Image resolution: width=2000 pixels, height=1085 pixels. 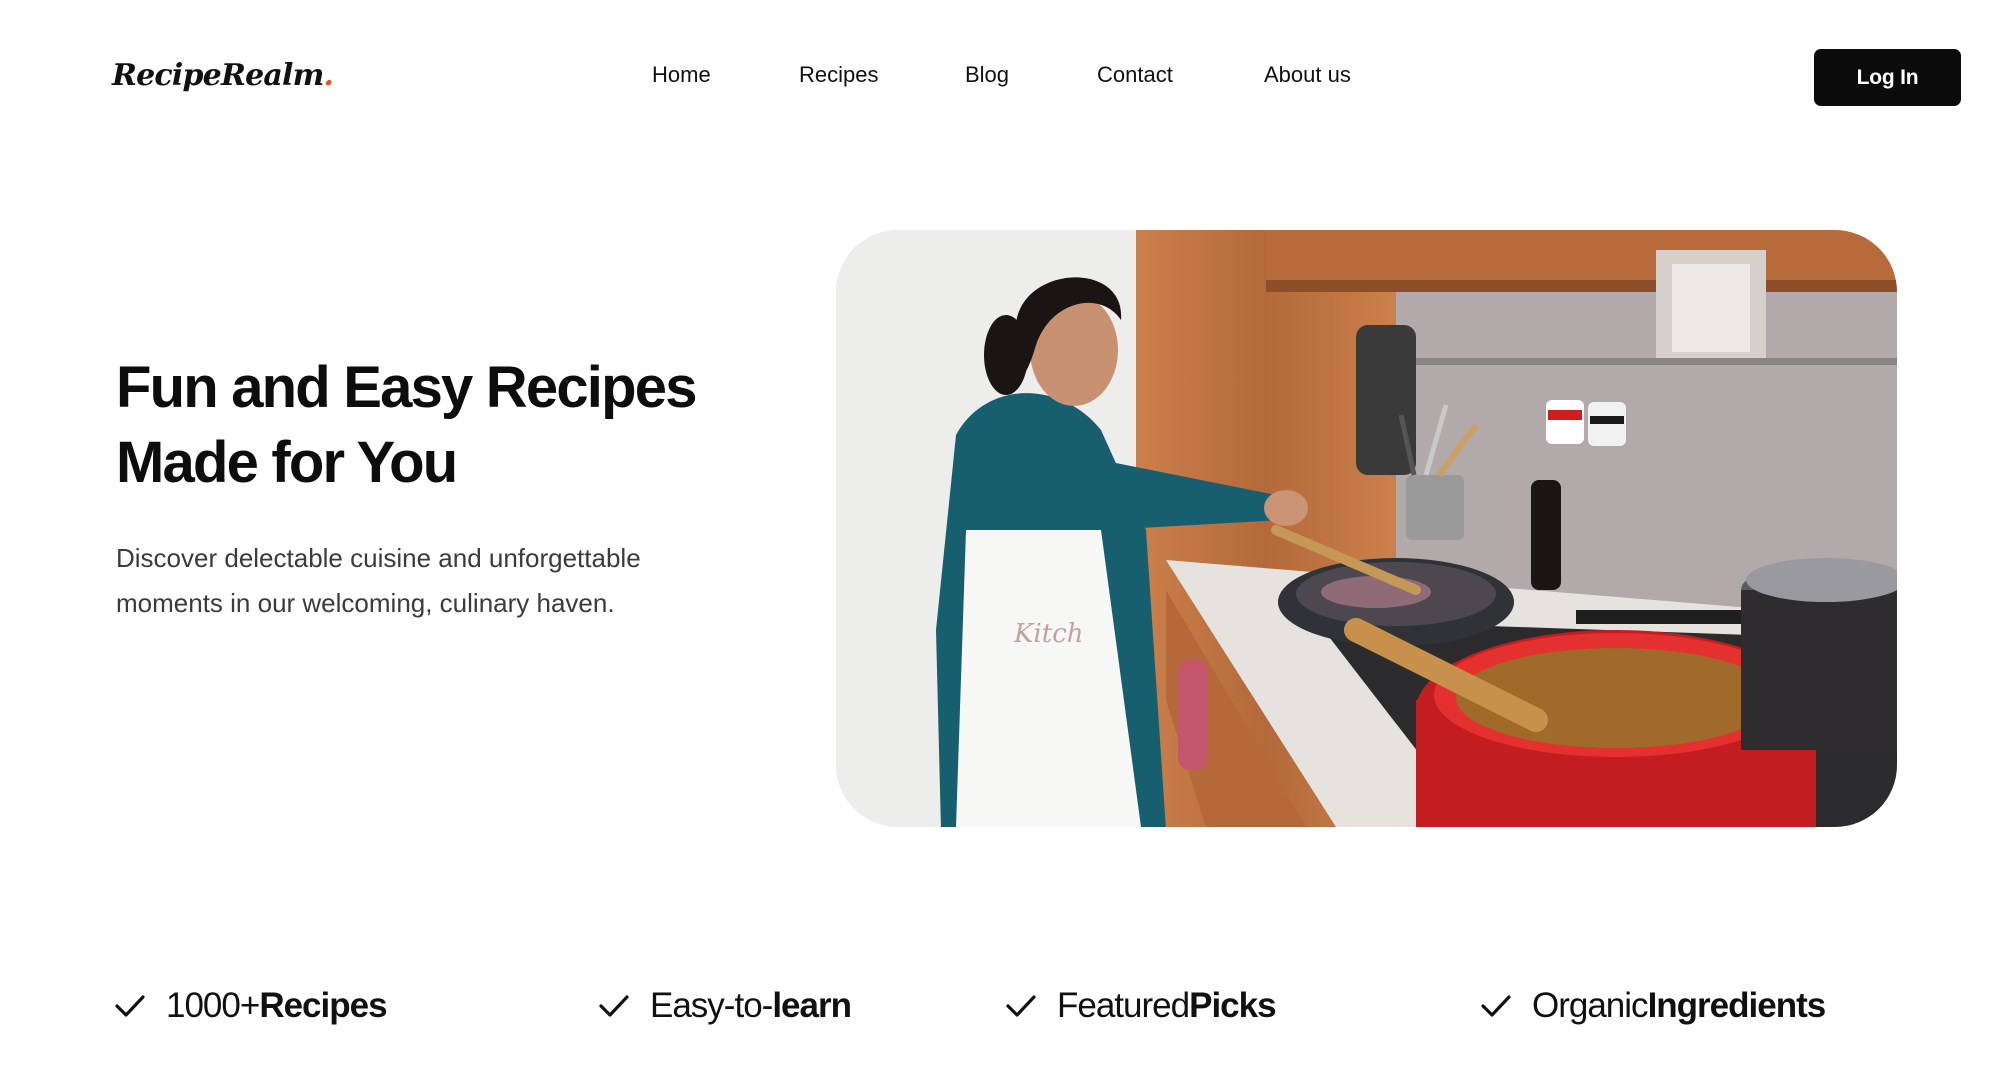 What do you see at coordinates (218, 75) in the screenshot?
I see `brand-name: RecipeRealm` at bounding box center [218, 75].